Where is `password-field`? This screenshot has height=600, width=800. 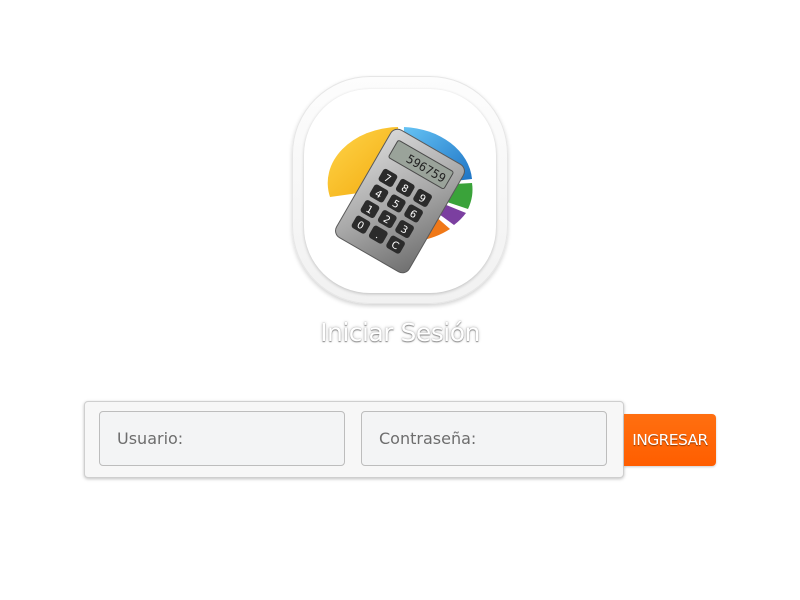
password-field is located at coordinates (484, 438).